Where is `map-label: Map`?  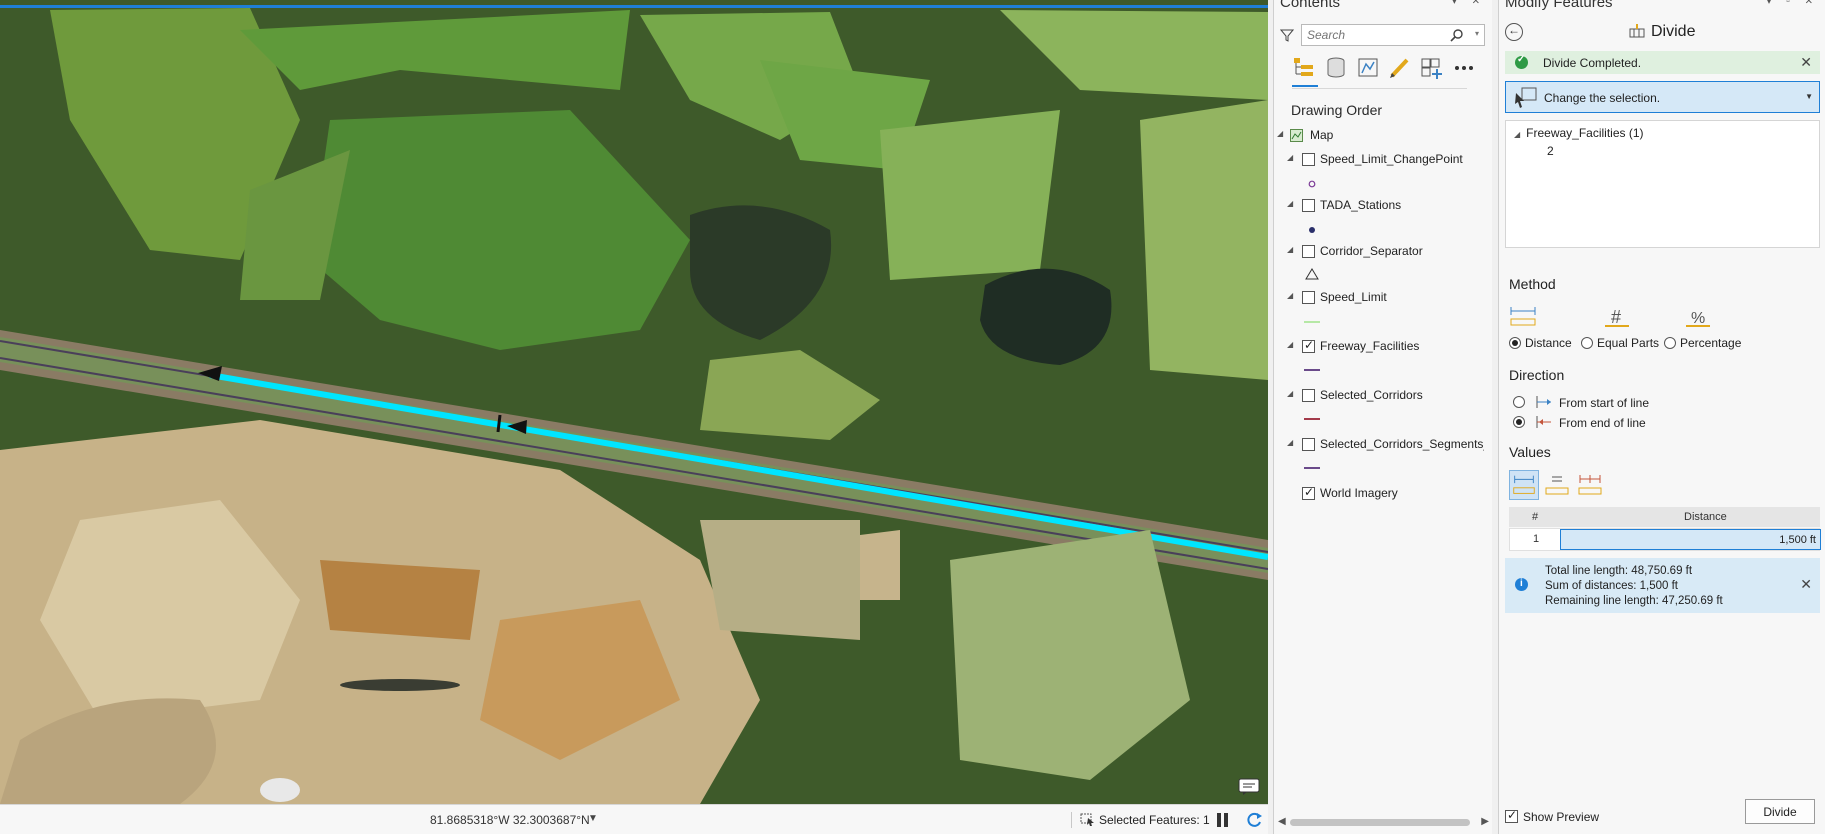
map-label: Map is located at coordinates (1322, 135).